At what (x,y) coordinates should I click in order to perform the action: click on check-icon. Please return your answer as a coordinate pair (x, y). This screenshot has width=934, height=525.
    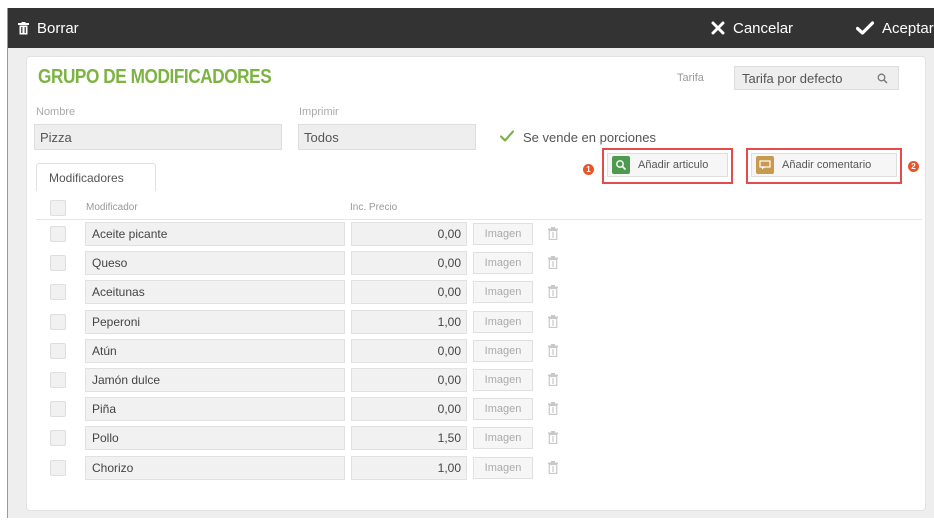
    Looking at the image, I should click on (507, 137).